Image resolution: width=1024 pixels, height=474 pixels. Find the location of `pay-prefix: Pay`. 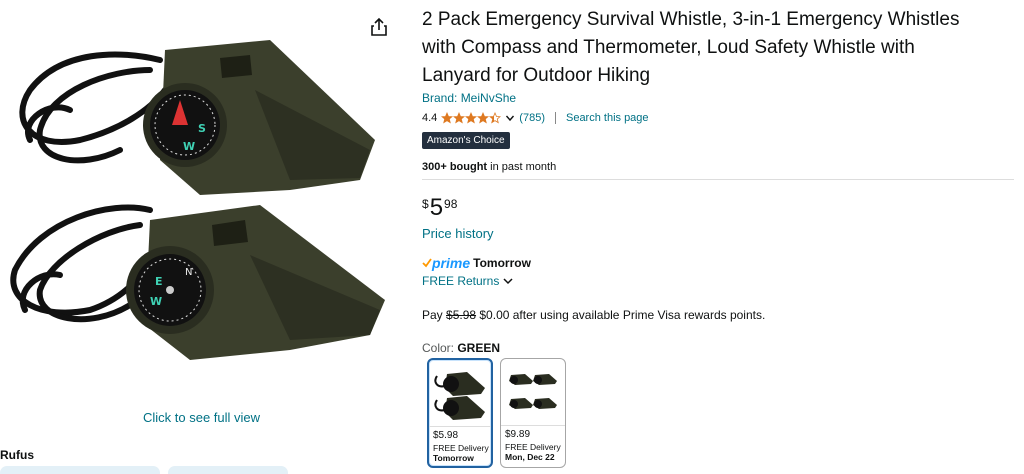

pay-prefix: Pay is located at coordinates (434, 315).